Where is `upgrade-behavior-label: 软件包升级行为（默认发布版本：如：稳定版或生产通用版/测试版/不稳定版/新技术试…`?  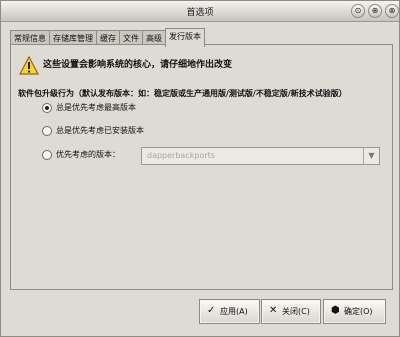 upgrade-behavior-label: 软件包升级行为（默认发布版本：如：稳定版或生产通用版/测试版/不稳定版/新技术试… is located at coordinates (182, 93).